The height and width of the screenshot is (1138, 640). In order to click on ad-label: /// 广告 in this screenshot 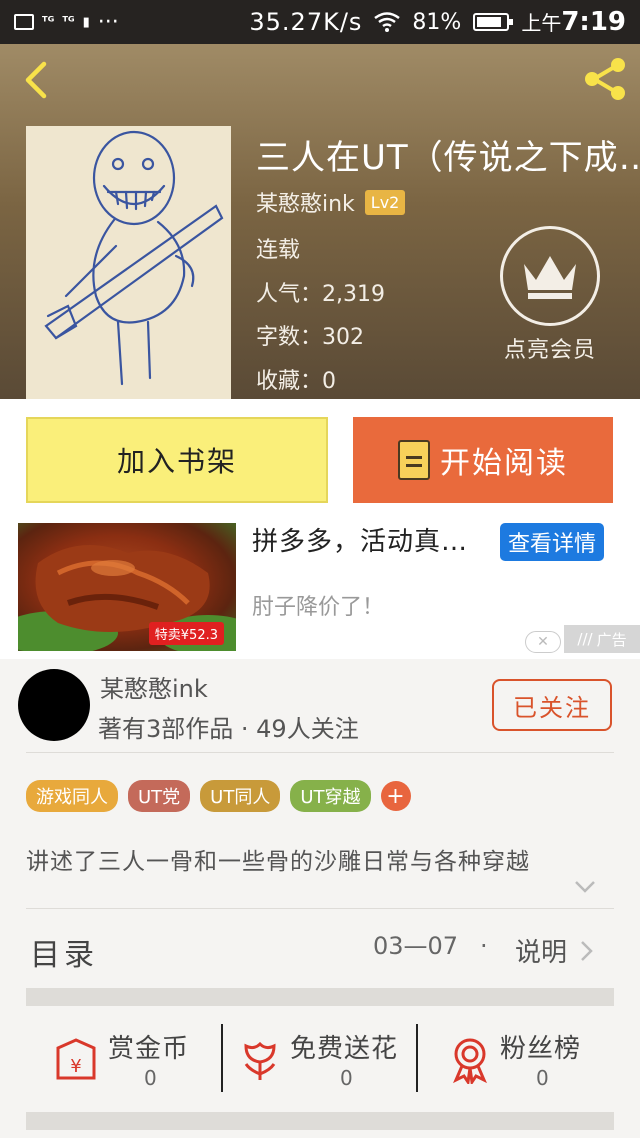, I will do `click(602, 639)`.